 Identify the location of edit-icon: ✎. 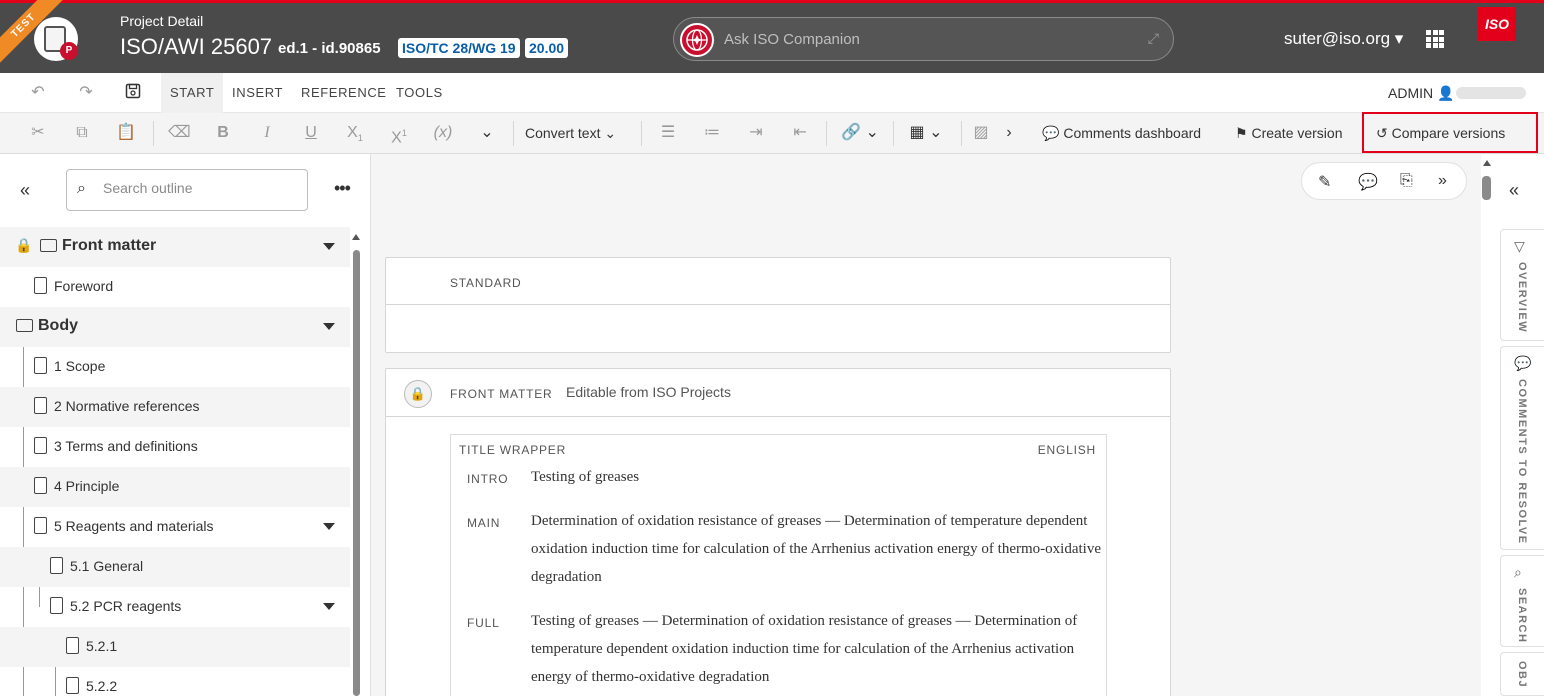
(1324, 182).